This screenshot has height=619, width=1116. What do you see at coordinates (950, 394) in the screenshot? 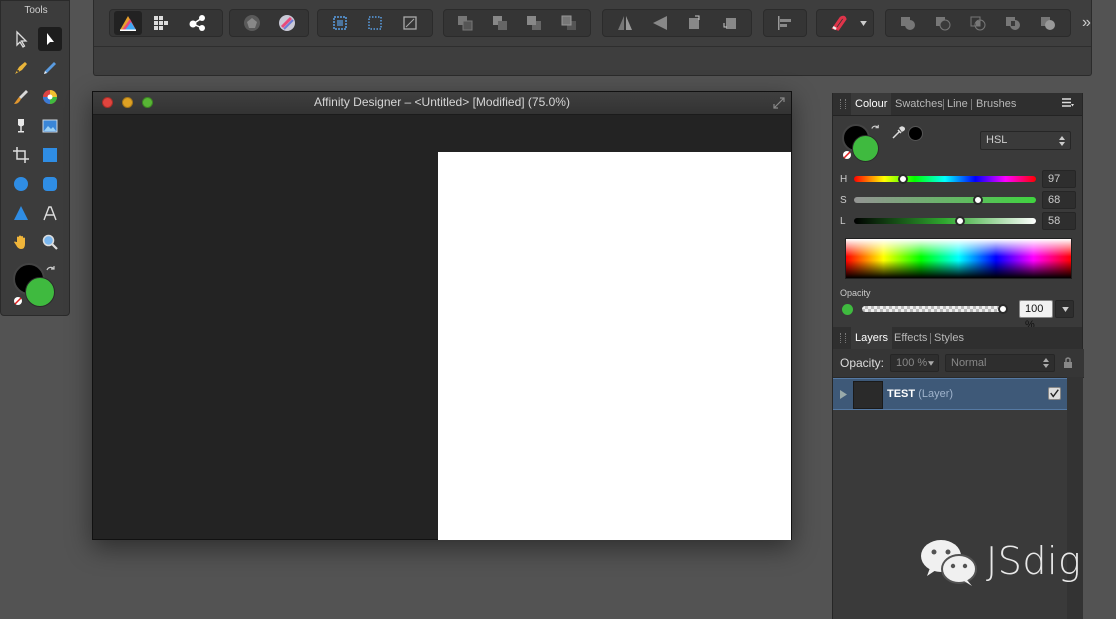
I see `layer-row: TEST (Layer)` at bounding box center [950, 394].